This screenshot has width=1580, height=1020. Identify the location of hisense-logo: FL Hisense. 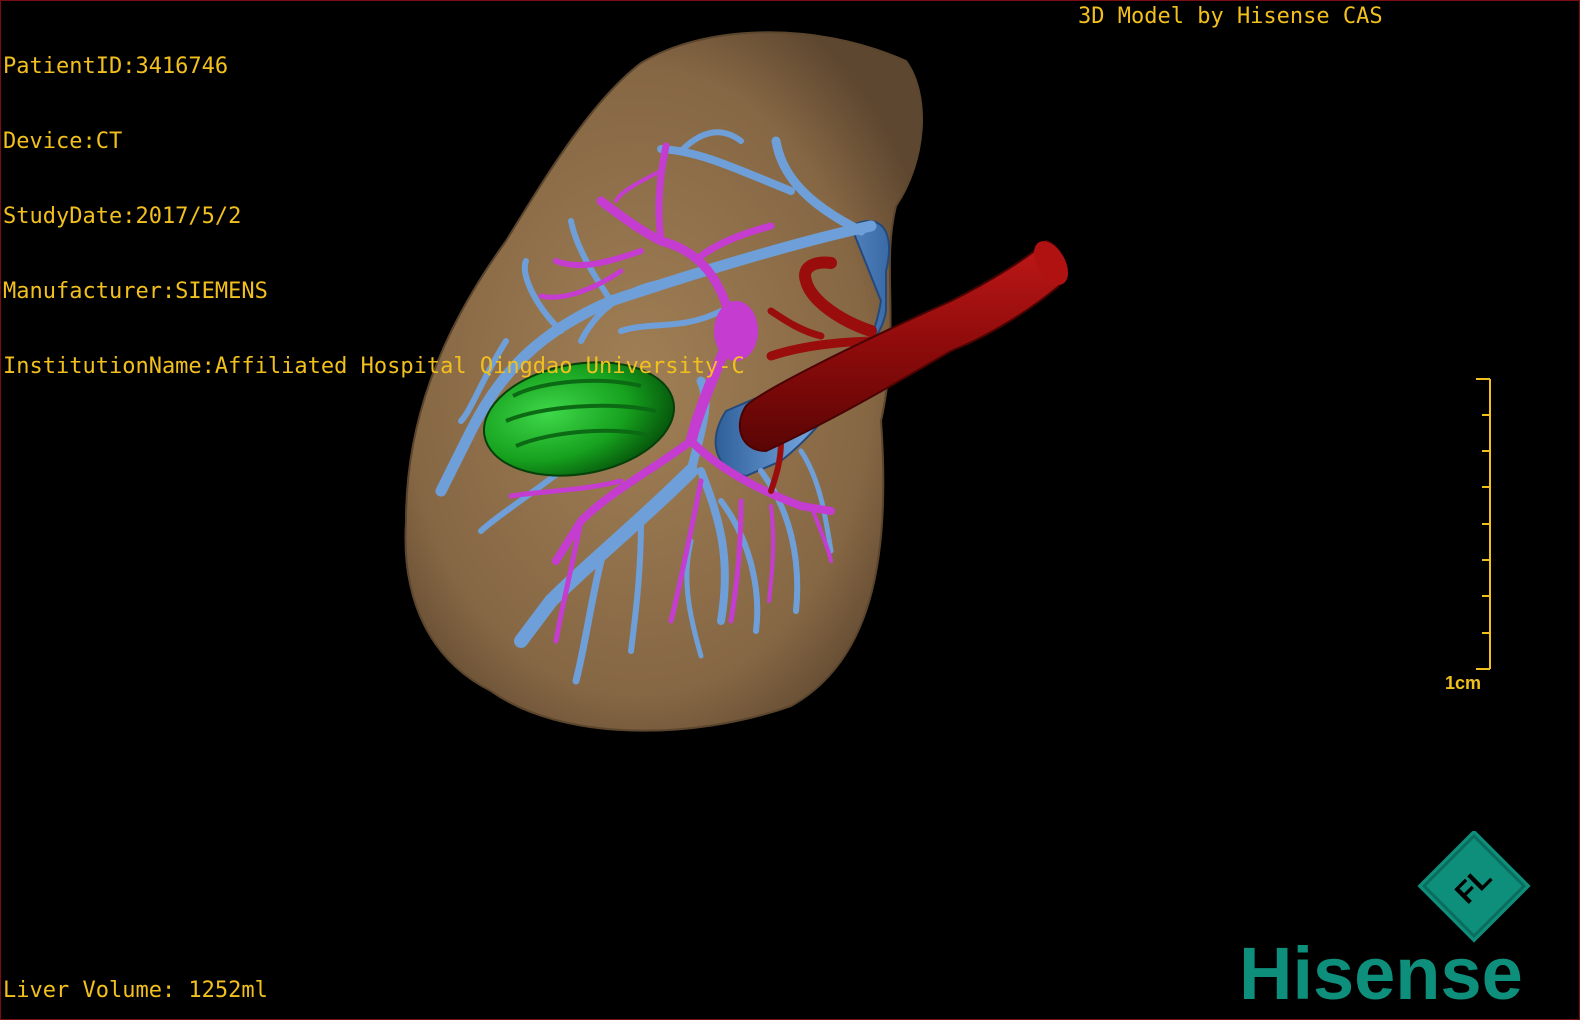
(1385, 921).